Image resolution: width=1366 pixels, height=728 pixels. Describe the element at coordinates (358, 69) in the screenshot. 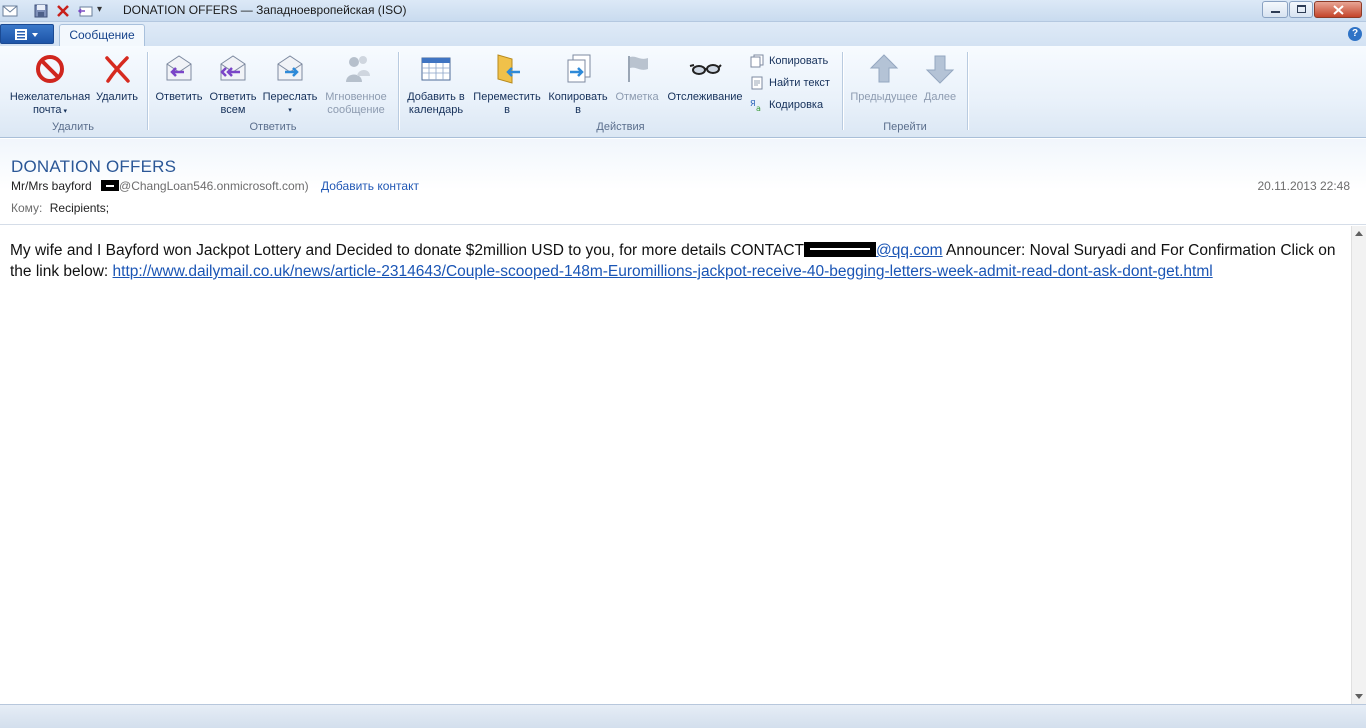

I see `instant-message-icon` at that location.